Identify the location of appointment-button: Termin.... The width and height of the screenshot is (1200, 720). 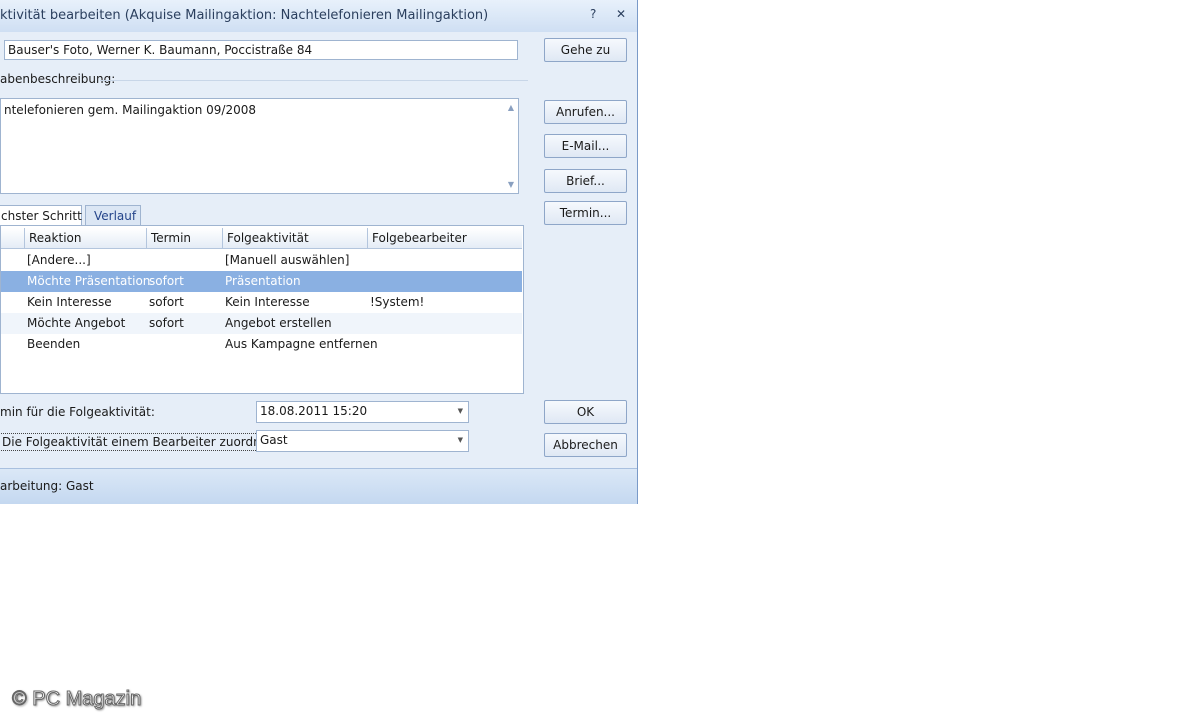
(585, 213).